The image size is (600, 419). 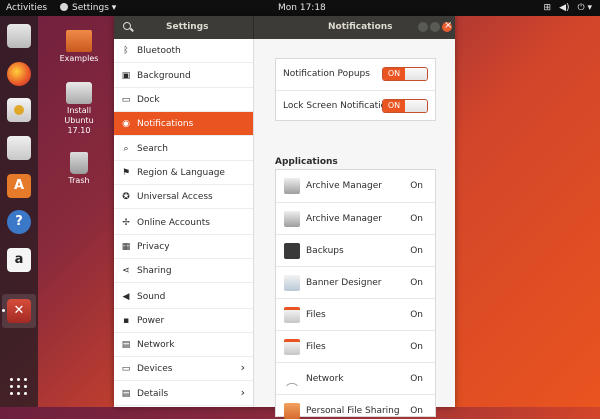 What do you see at coordinates (183, 124) in the screenshot?
I see `sidebar-item-notifications: ◉ Notifications` at bounding box center [183, 124].